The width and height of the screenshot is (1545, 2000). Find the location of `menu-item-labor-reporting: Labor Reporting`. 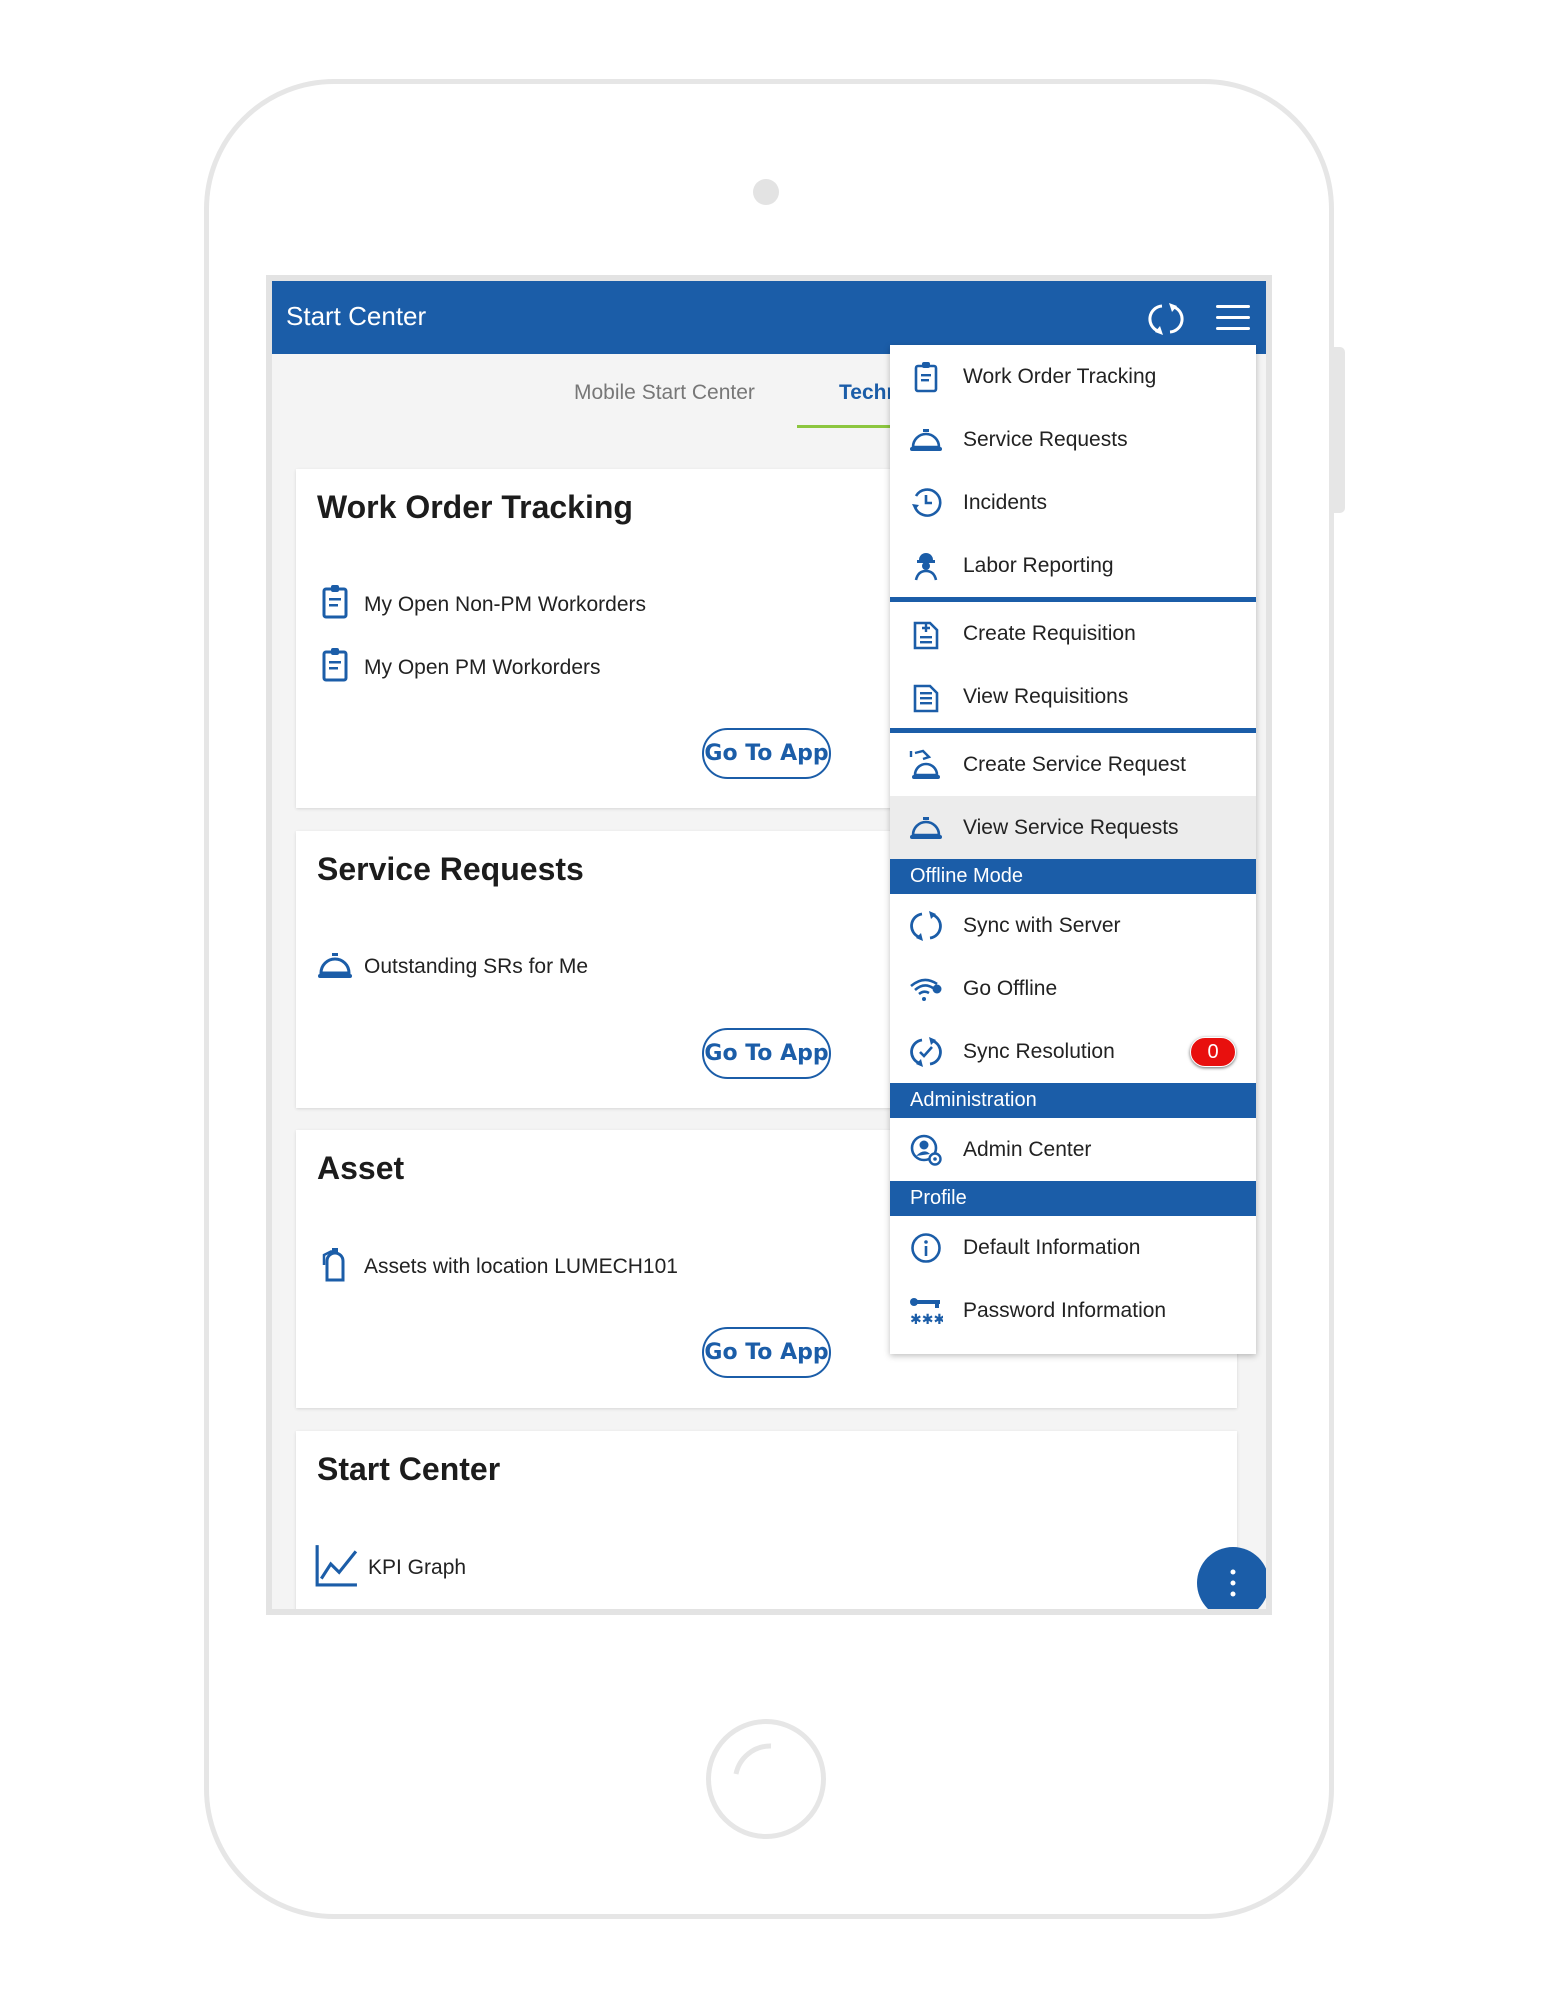

menu-item-labor-reporting: Labor Reporting is located at coordinates (1073, 565).